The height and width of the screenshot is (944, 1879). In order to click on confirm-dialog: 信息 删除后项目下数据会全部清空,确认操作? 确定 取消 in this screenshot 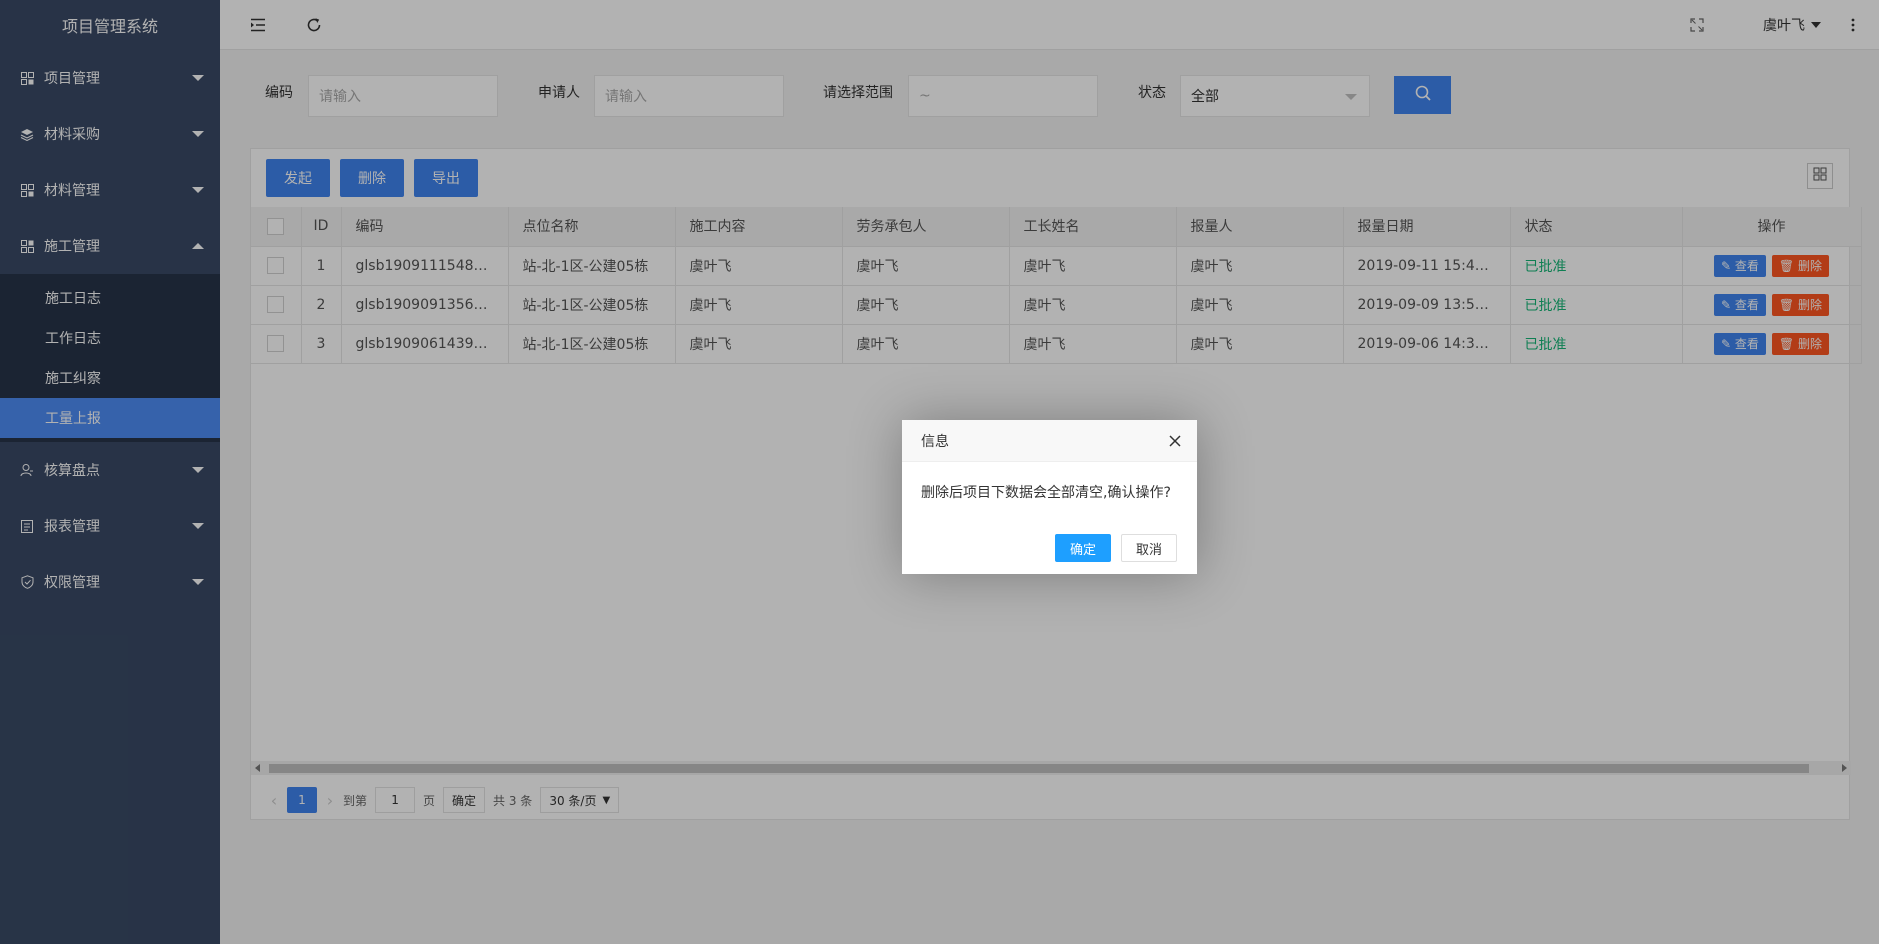, I will do `click(1049, 497)`.